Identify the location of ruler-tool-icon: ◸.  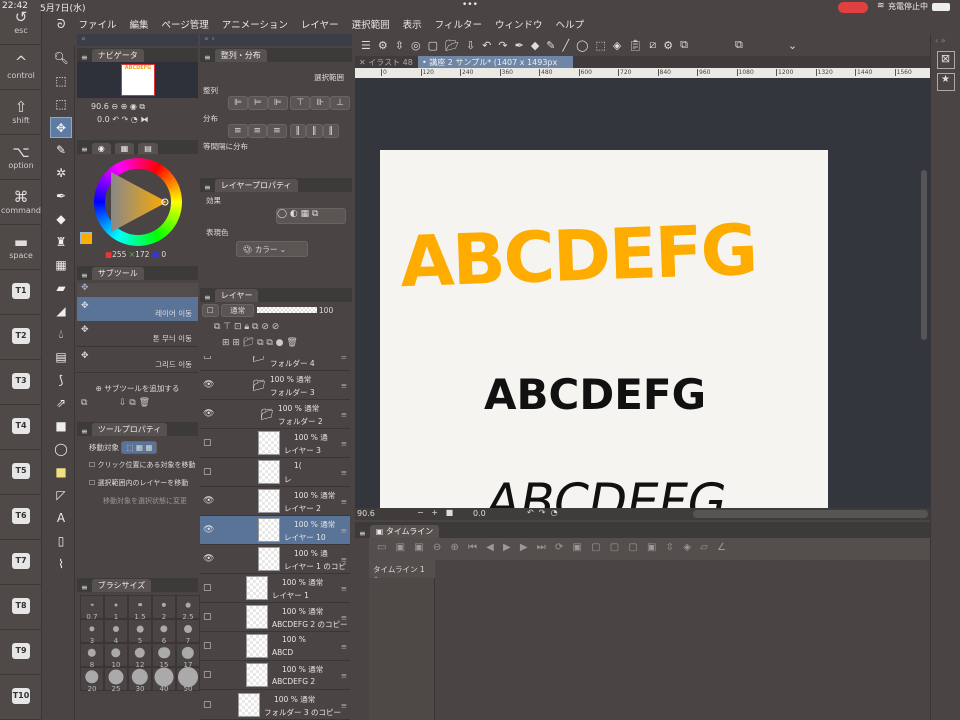
(61, 495).